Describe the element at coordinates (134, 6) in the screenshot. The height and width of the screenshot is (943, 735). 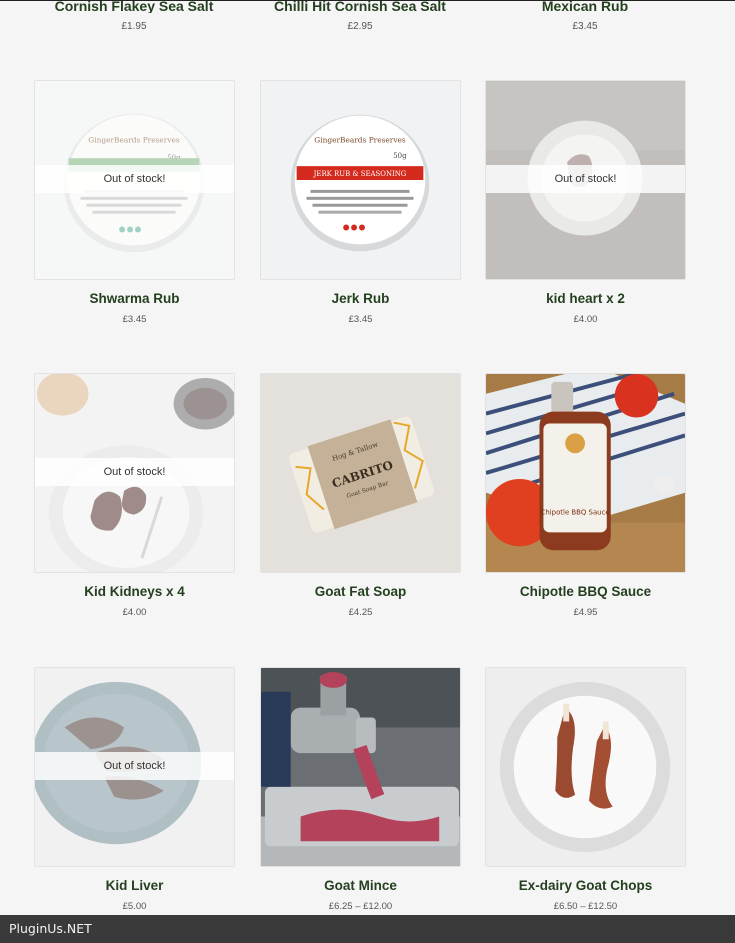
I see `product-name: Cornish Flakey Sea Salt` at that location.